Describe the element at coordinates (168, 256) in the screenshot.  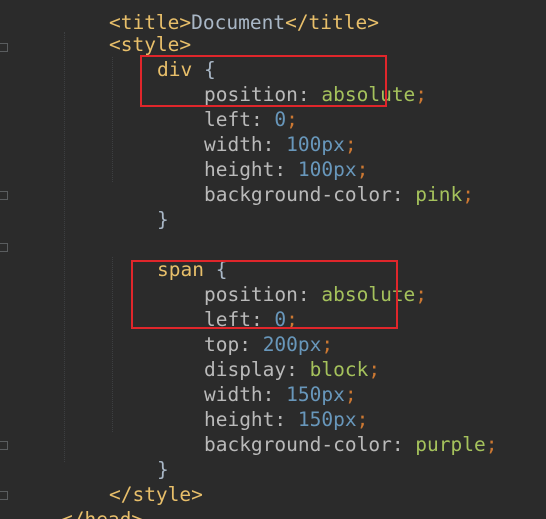
I see `code-line-span-selector: span {` at that location.